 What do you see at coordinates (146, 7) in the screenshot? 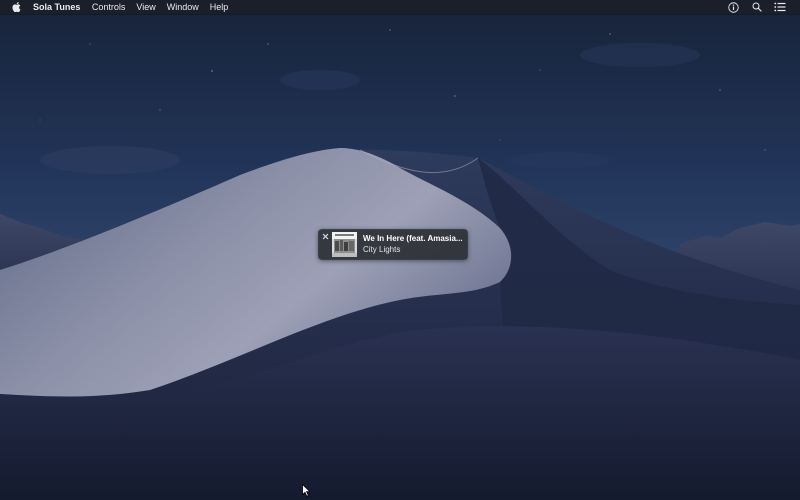
I see `menu-view: View` at bounding box center [146, 7].